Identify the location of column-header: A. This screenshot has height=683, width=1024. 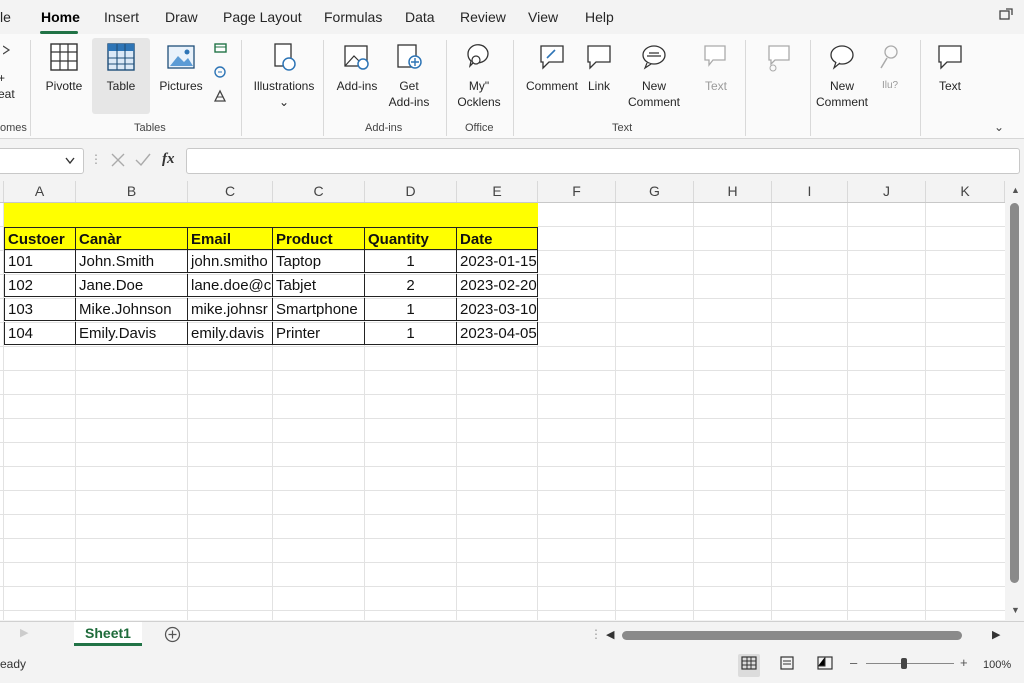
(40, 191).